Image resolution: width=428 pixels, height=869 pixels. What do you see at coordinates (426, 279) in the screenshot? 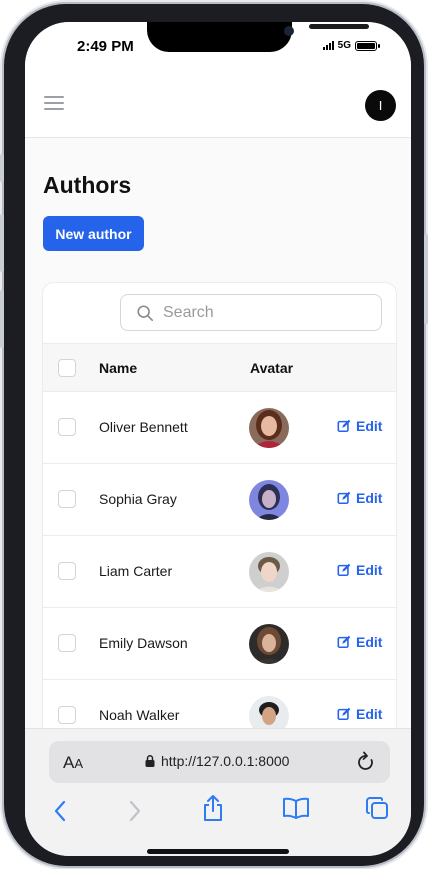
I see `power-button` at bounding box center [426, 279].